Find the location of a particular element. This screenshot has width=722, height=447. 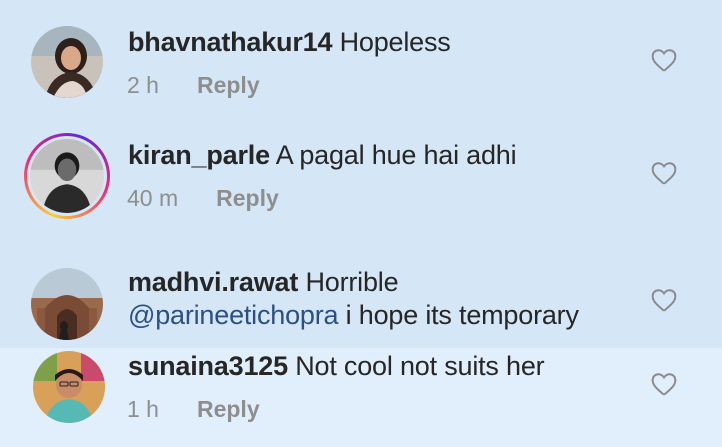

comment-username: sunaina3125 is located at coordinates (208, 366).